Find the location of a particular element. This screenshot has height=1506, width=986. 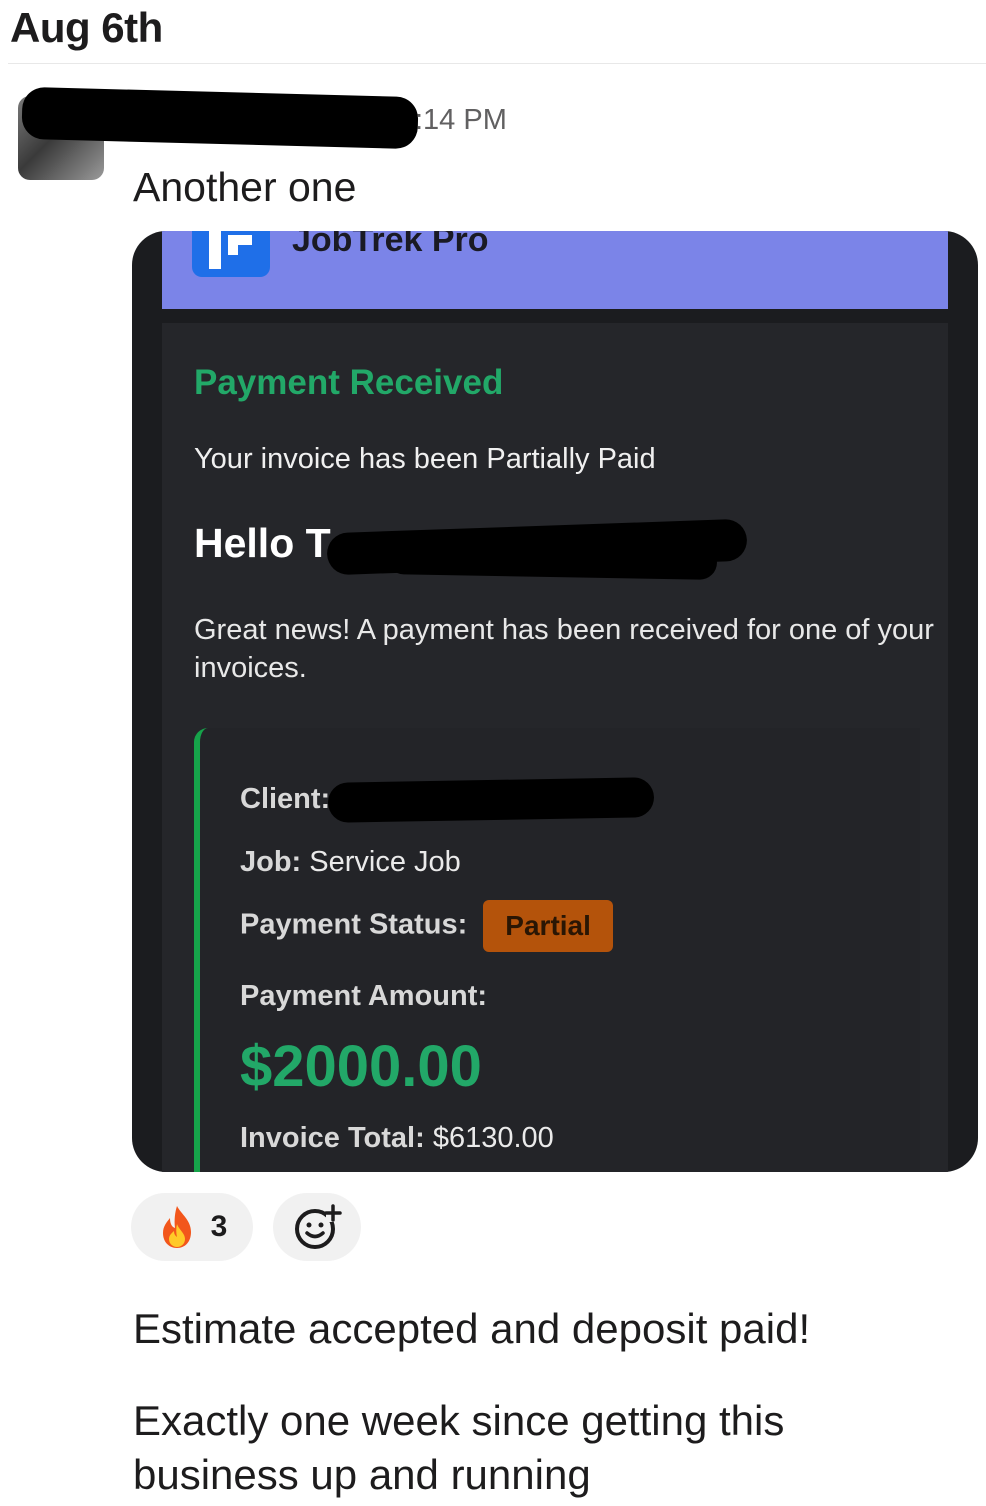

add-reaction-button is located at coordinates (317, 1227).